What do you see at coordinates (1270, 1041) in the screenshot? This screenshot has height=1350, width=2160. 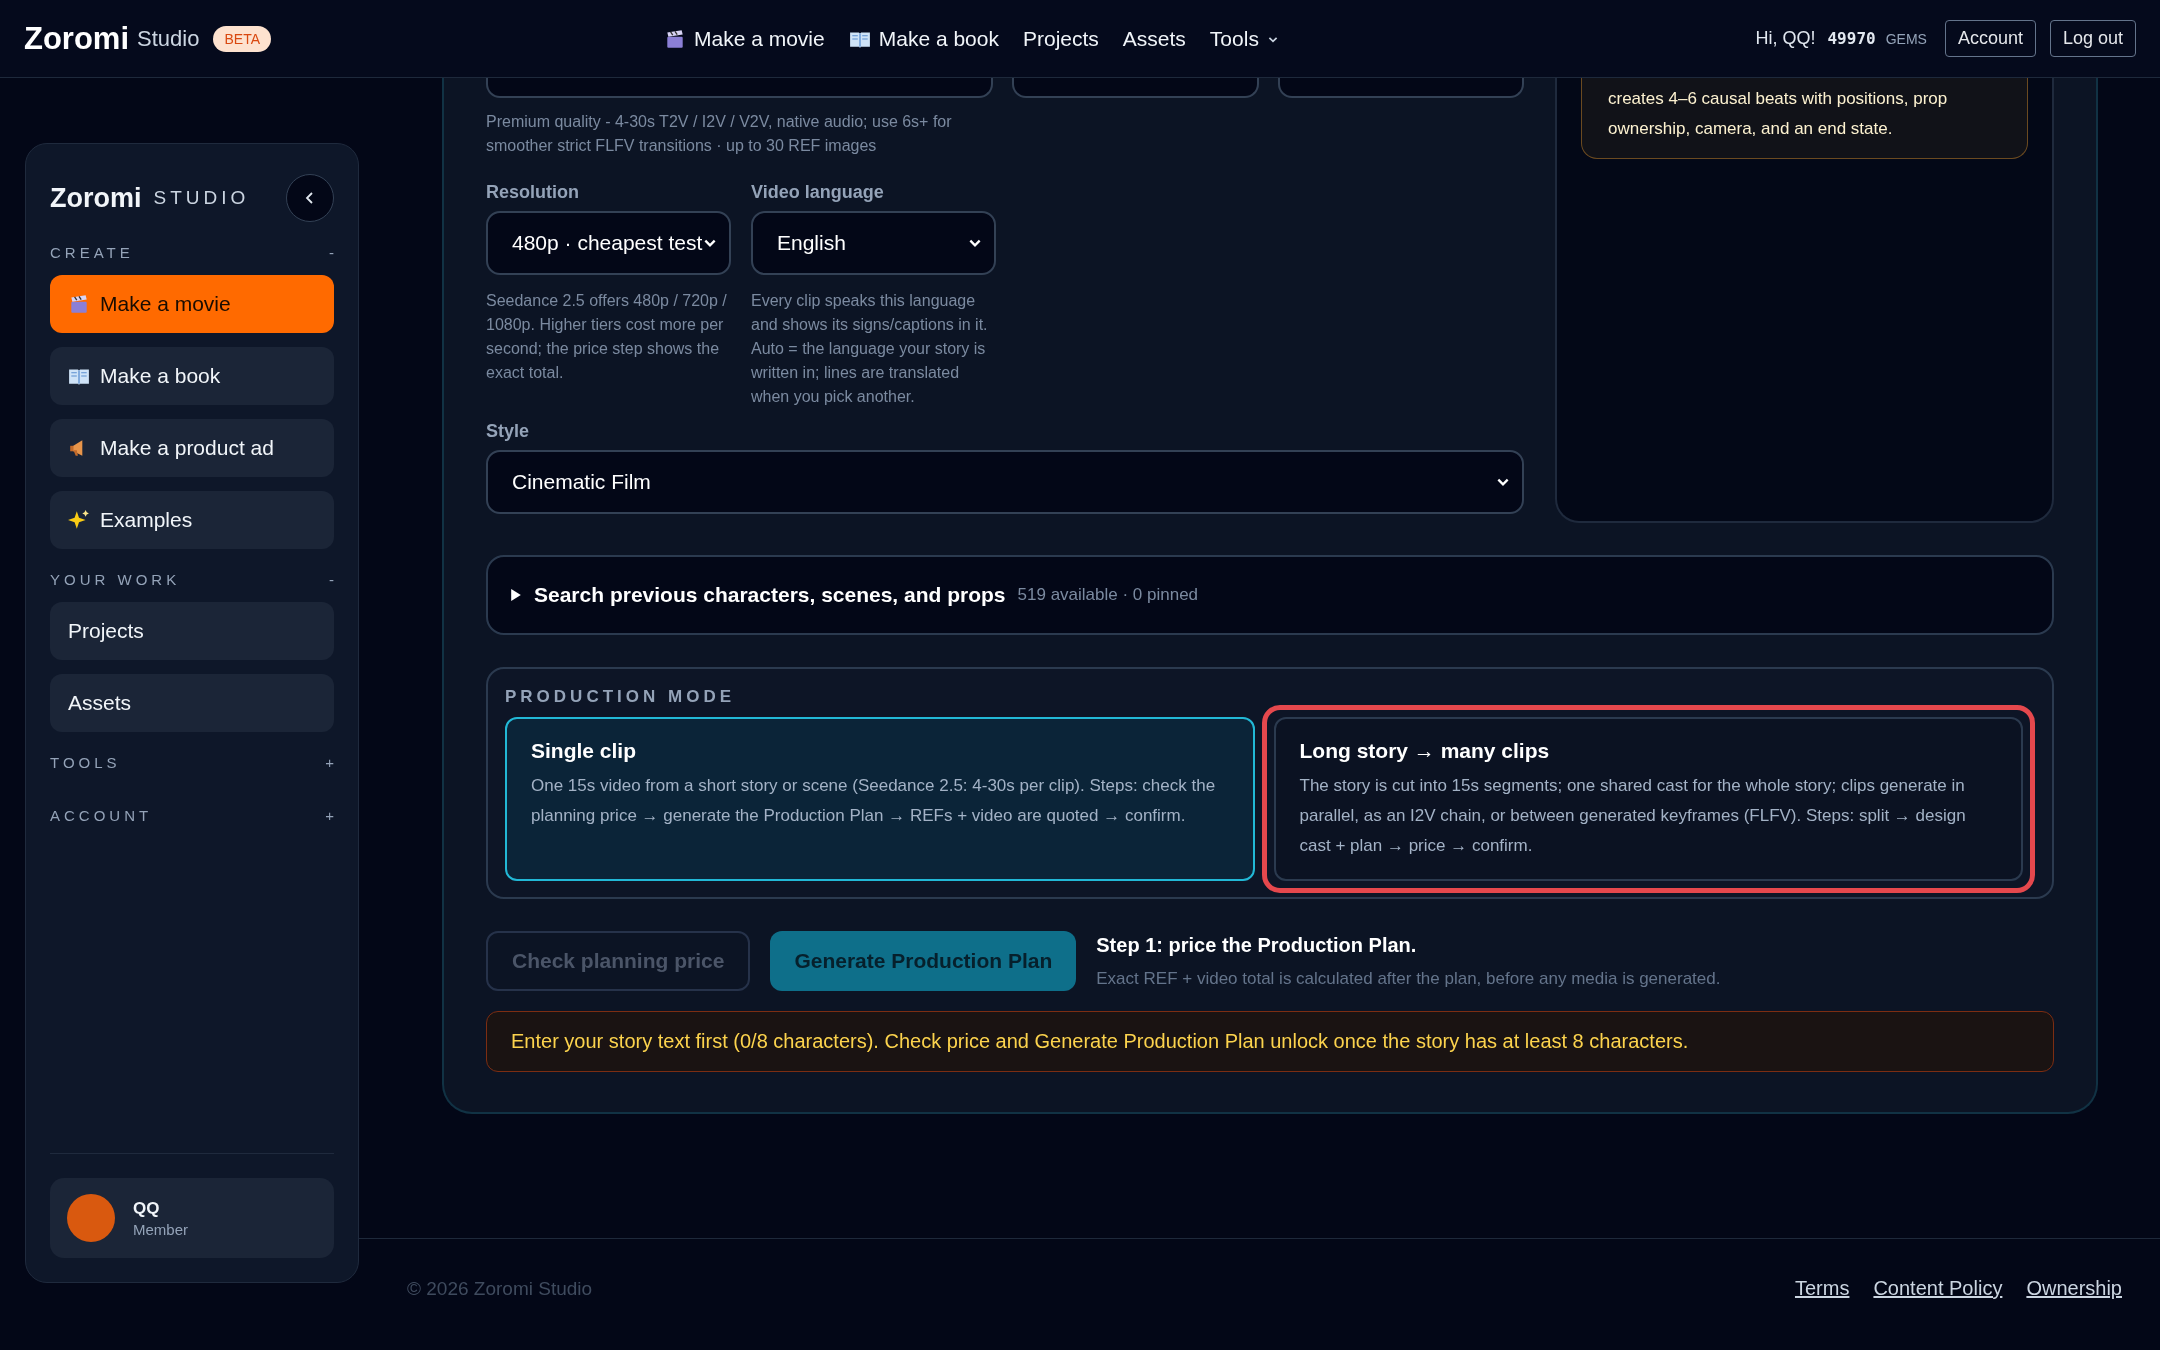 I see `warning-banner: Enter your story text first (0/8 characters). Check price and Generate Production Plan unlock once the story has at least 8 characters.` at bounding box center [1270, 1041].